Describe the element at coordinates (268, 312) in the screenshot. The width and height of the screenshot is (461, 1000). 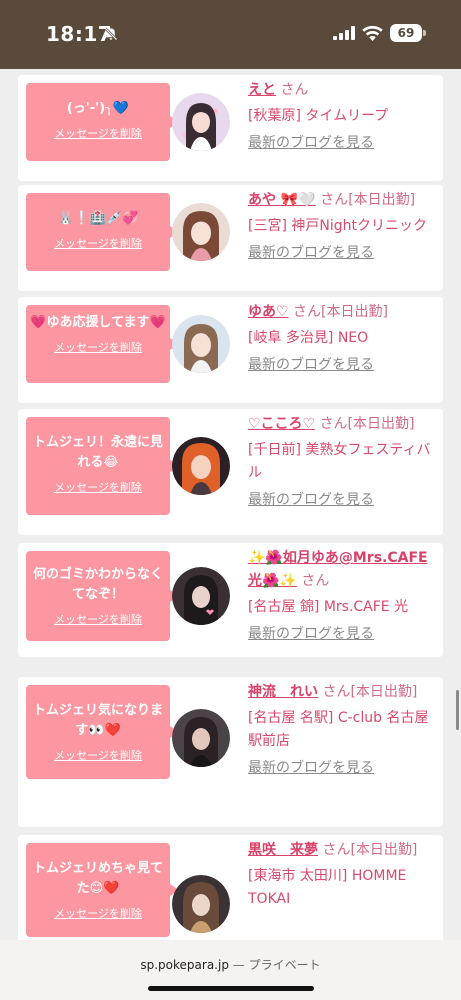
I see `cast-name-link: ゆあ♡` at that location.